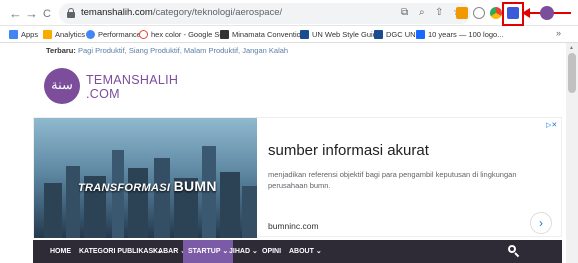  Describe the element at coordinates (422, 12) in the screenshot. I see `zoom-icon: ⌕` at that location.